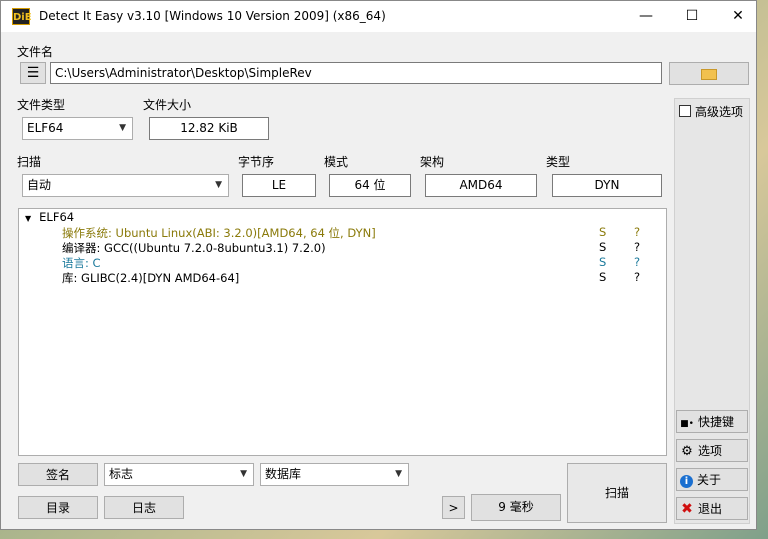 This screenshot has width=768, height=539. I want to click on file-path-input: C:\Users\Administrator\Desktop\SimpleRev, so click(356, 73).